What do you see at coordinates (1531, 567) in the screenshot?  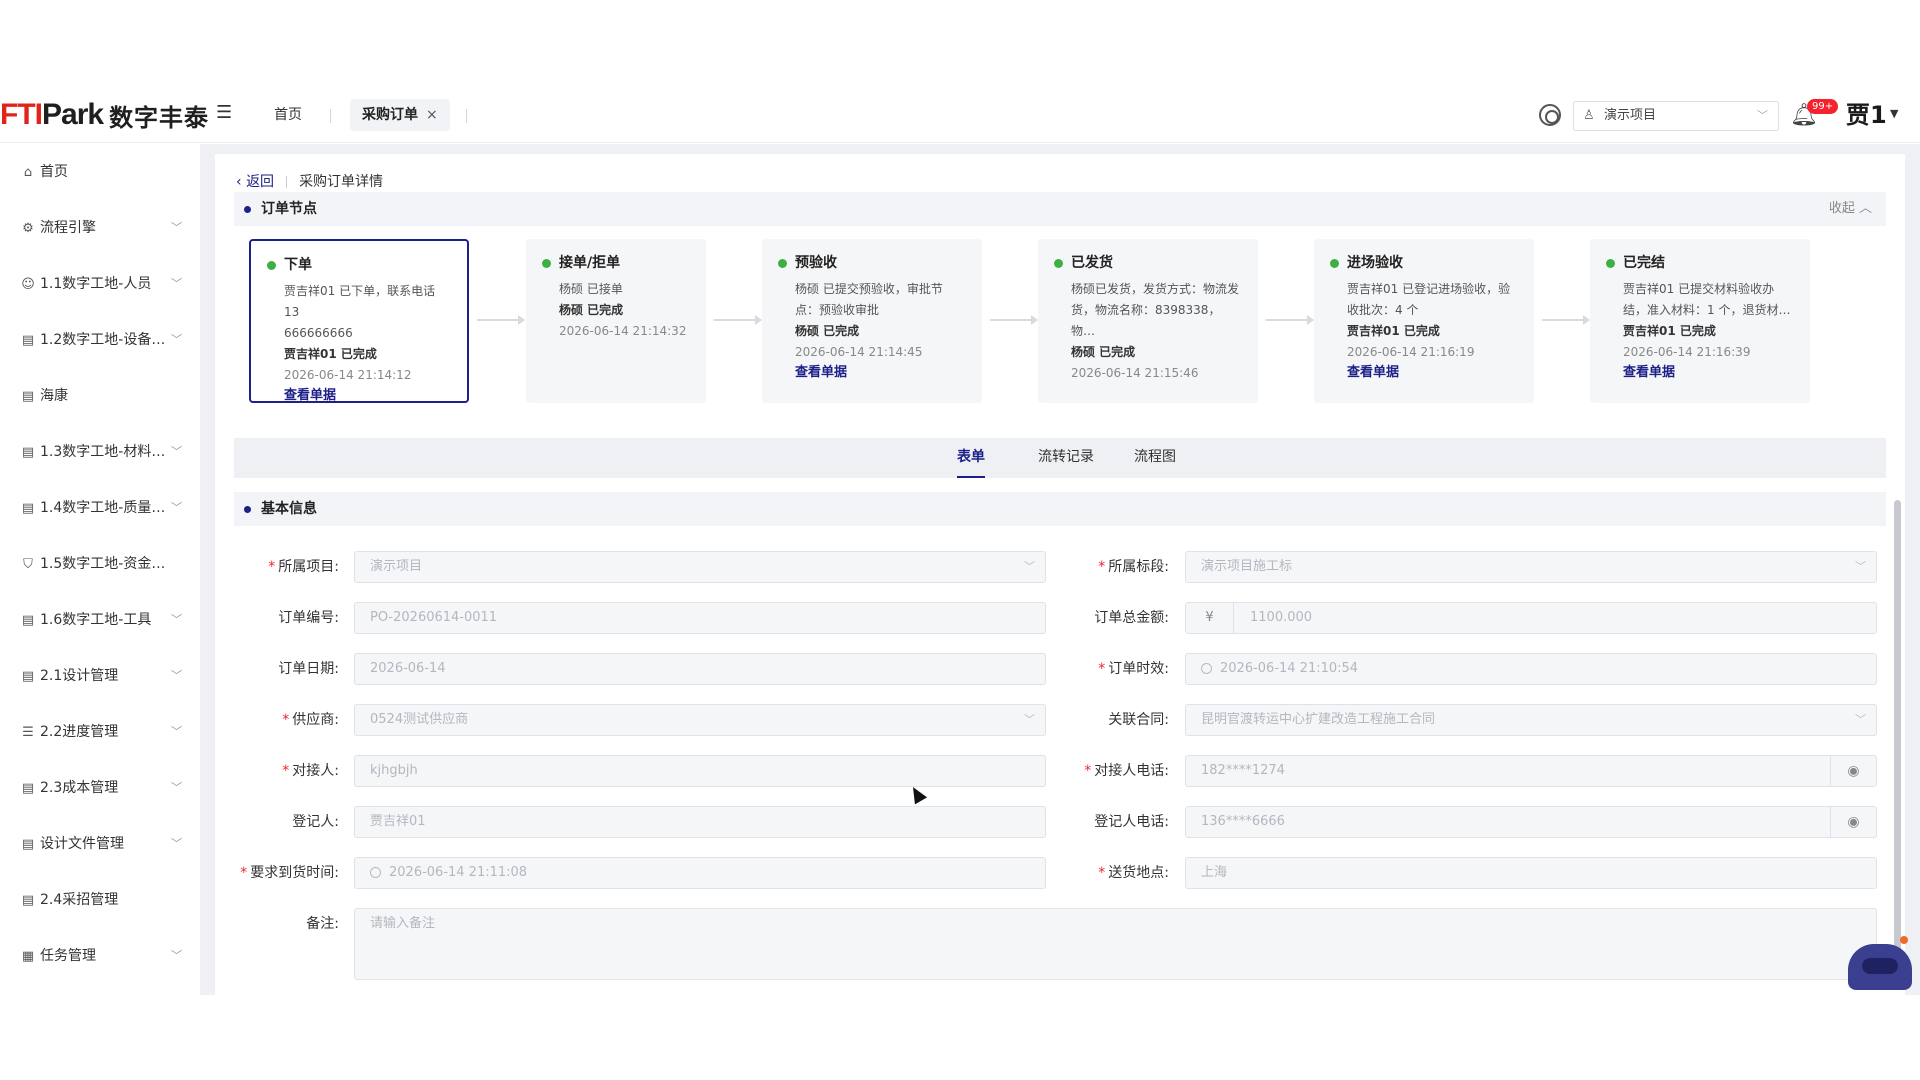 I see `section-select-field: 演示项目施工标 ﹀` at bounding box center [1531, 567].